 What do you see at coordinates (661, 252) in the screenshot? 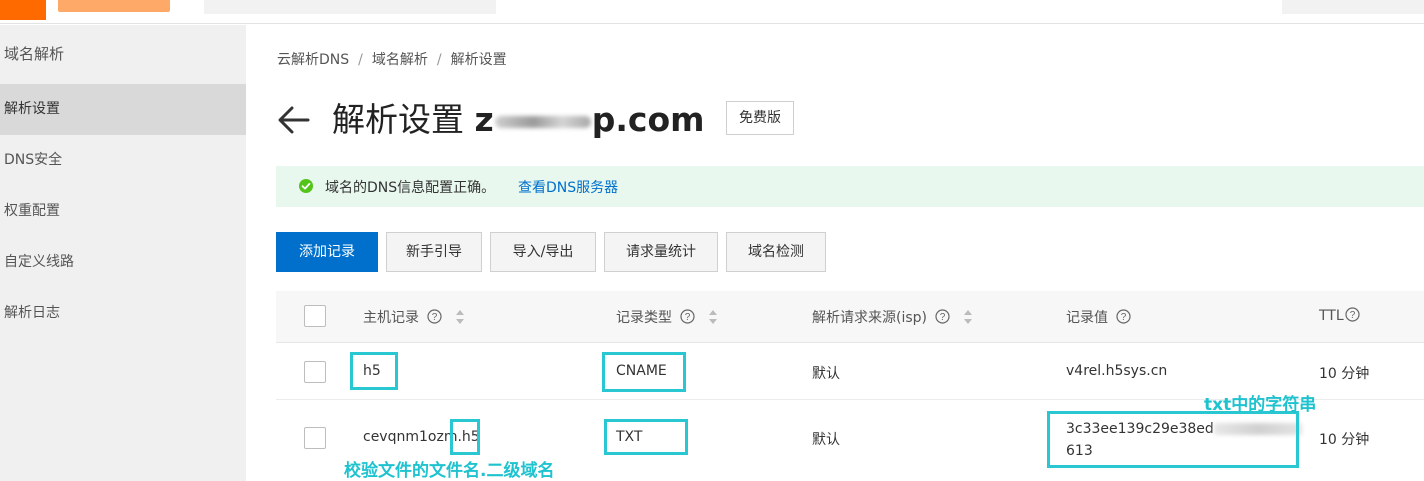
I see `query-stats-button: 请求量统计` at bounding box center [661, 252].